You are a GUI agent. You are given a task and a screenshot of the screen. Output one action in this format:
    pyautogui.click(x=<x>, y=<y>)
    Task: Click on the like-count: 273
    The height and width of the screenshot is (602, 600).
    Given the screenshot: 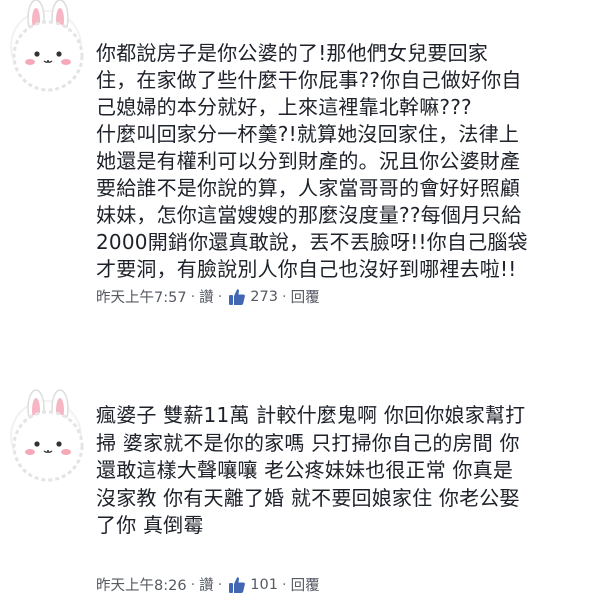 What is the action you would take?
    pyautogui.click(x=264, y=296)
    